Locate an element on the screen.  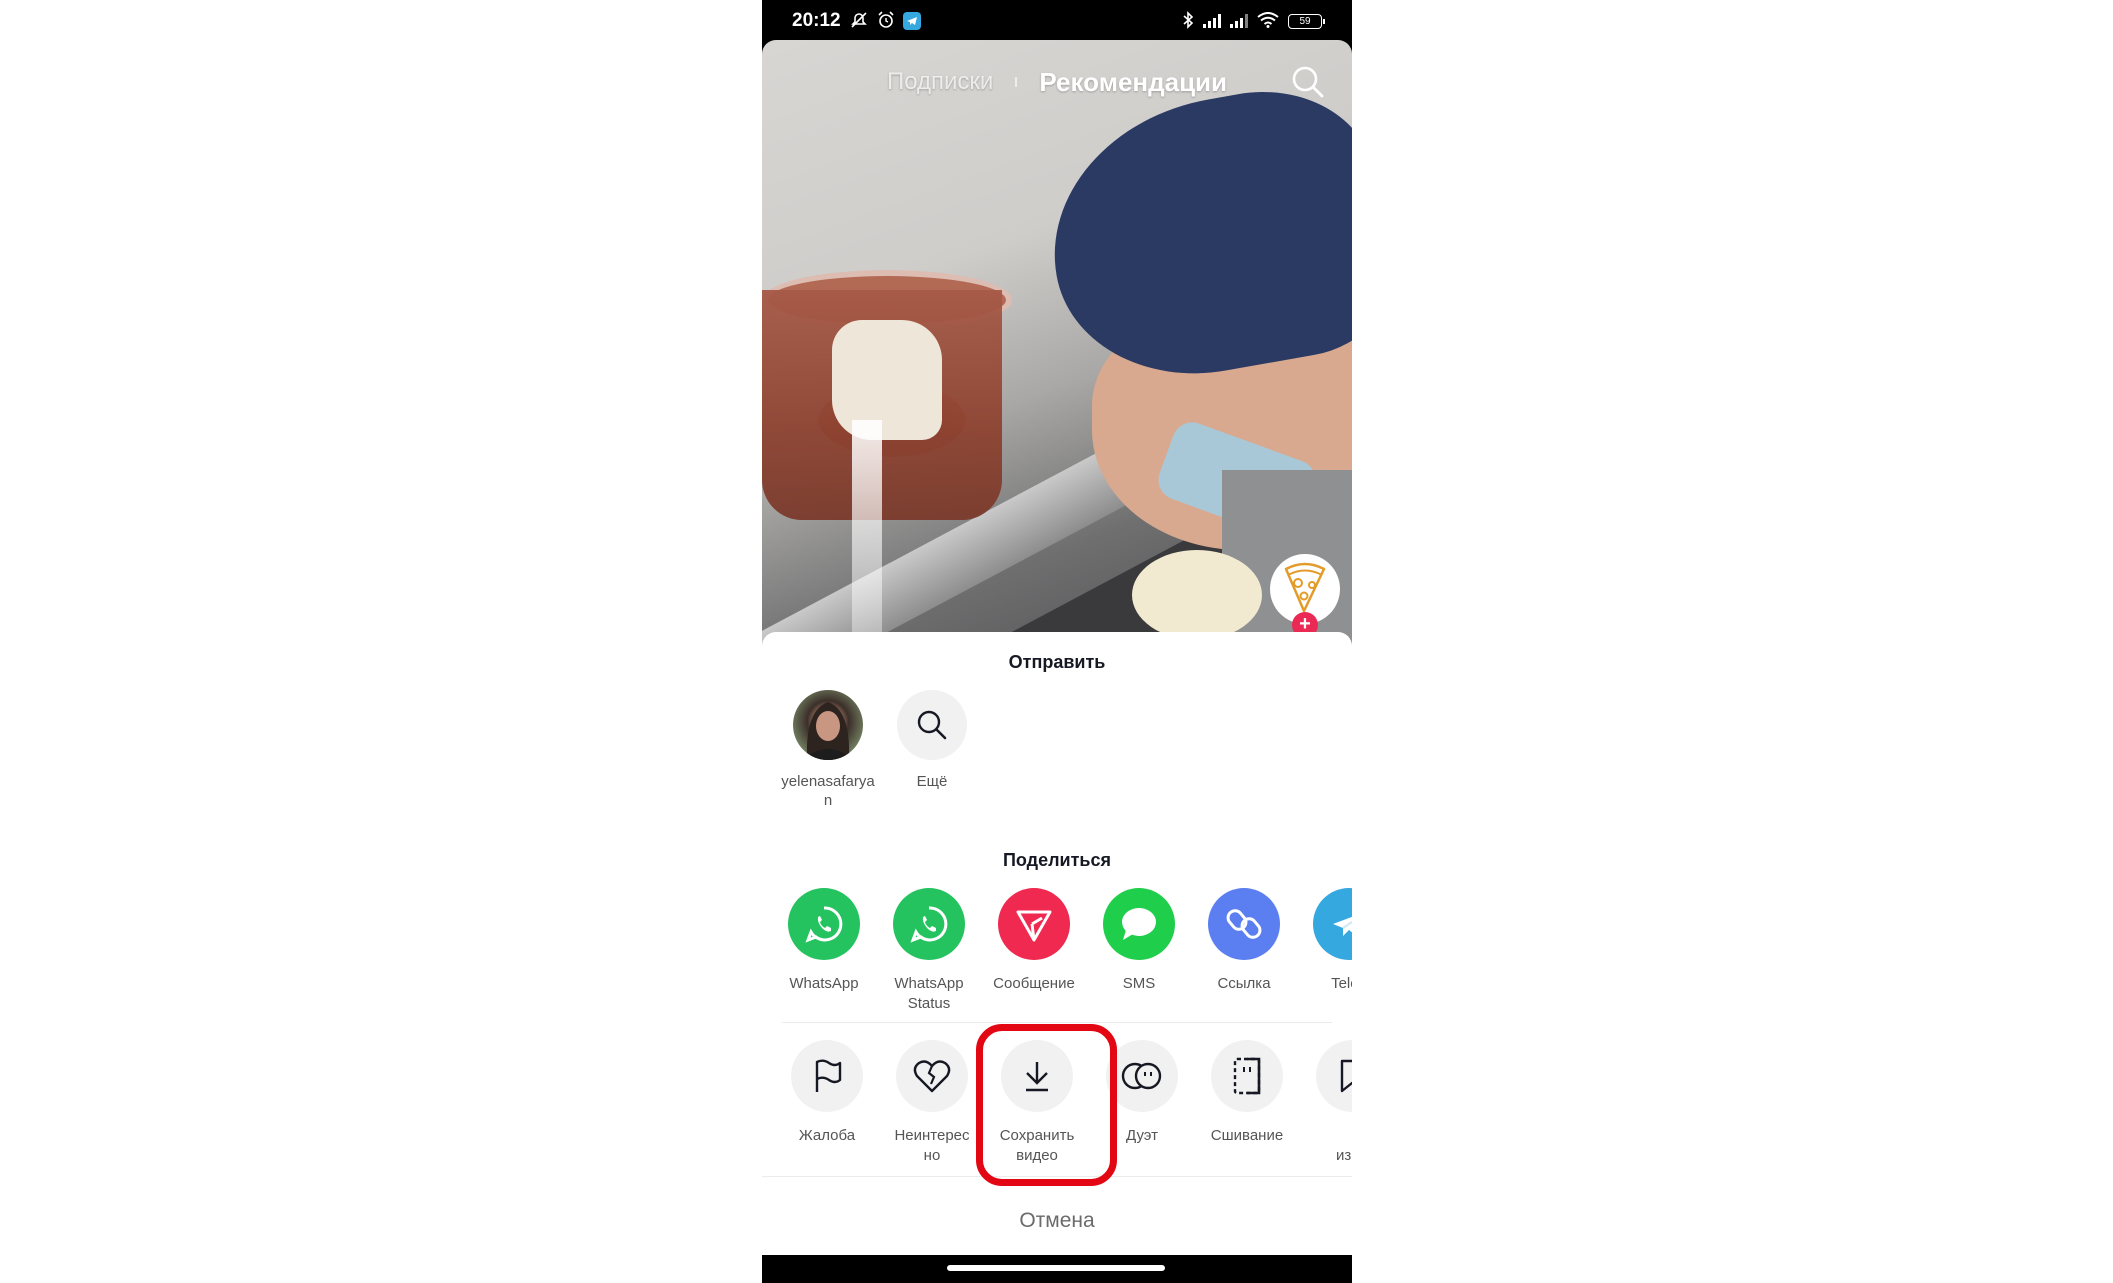
app-label: WhatsApp Status is located at coordinates (929, 993).